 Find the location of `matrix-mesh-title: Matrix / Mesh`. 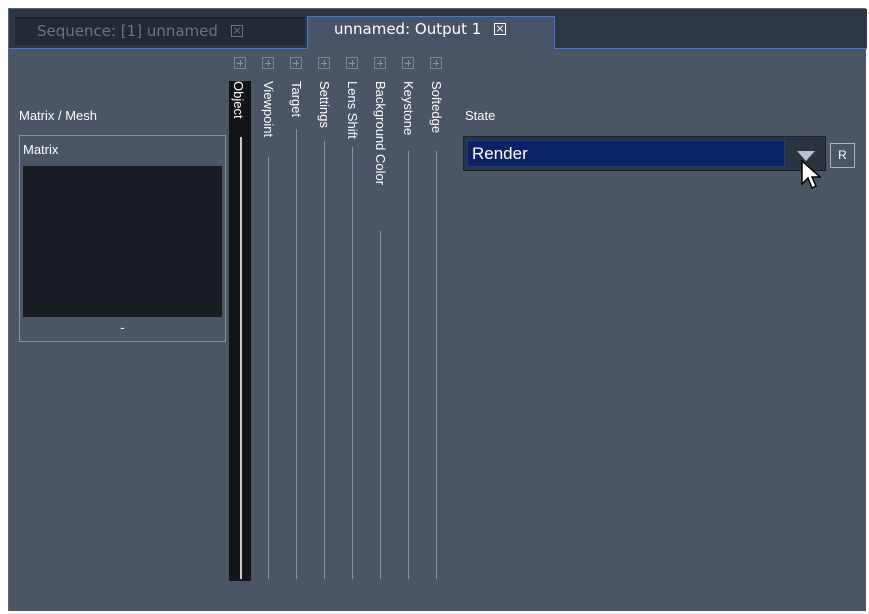

matrix-mesh-title: Matrix / Mesh is located at coordinates (58, 115).